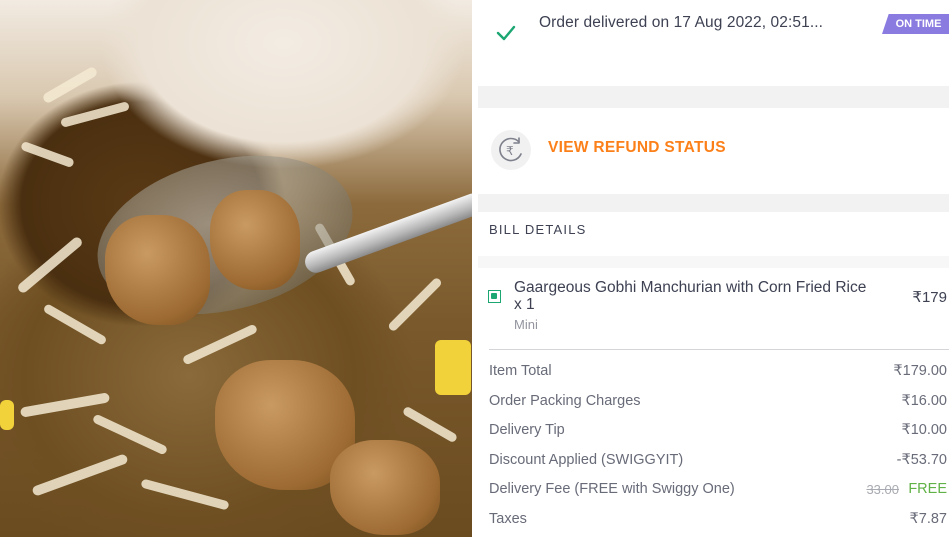 This screenshot has height=537, width=949. Describe the element at coordinates (710, 432) in the screenshot. I see `bill-row-tip: Delivery Tip ₹10.00` at that location.